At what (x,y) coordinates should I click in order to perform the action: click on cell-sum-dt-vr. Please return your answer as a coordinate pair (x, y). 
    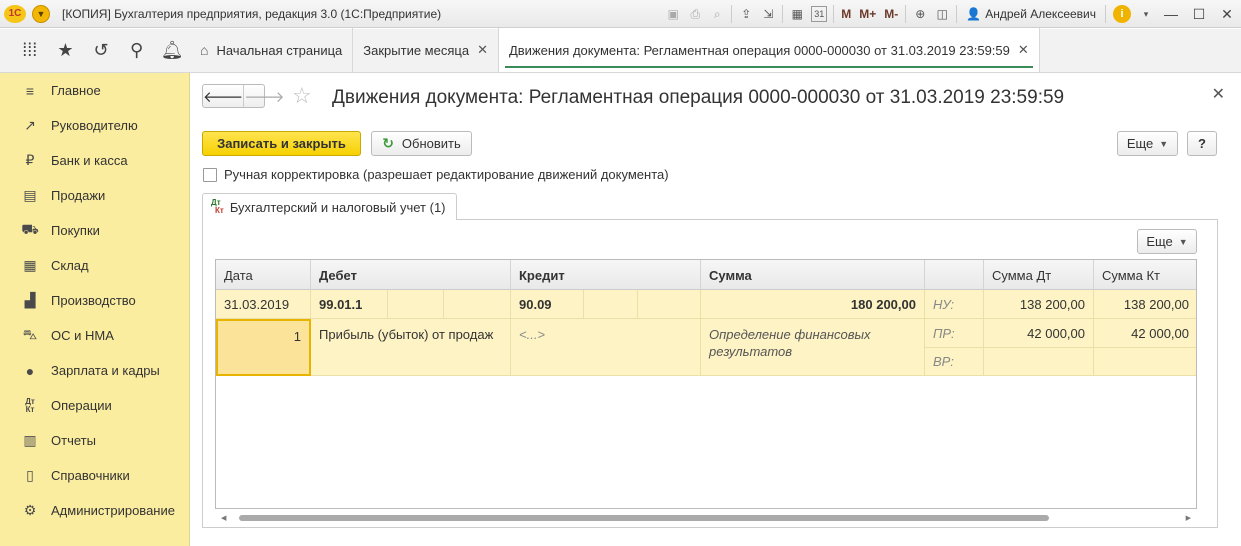
    Looking at the image, I should click on (1039, 362).